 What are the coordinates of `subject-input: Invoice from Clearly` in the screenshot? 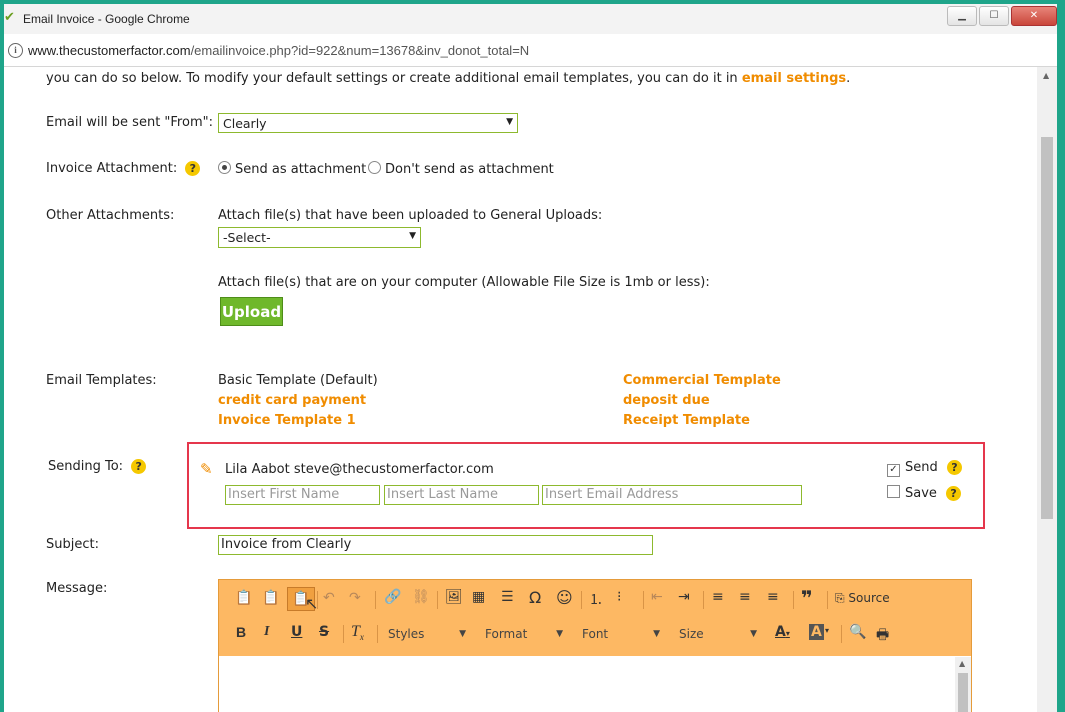 It's located at (435, 545).